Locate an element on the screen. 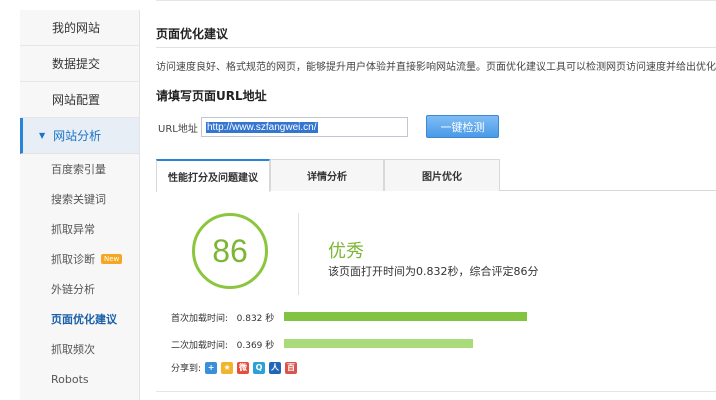 Image resolution: width=716 pixels, height=400 pixels. first-load-title: 首次加载时间: is located at coordinates (200, 319).